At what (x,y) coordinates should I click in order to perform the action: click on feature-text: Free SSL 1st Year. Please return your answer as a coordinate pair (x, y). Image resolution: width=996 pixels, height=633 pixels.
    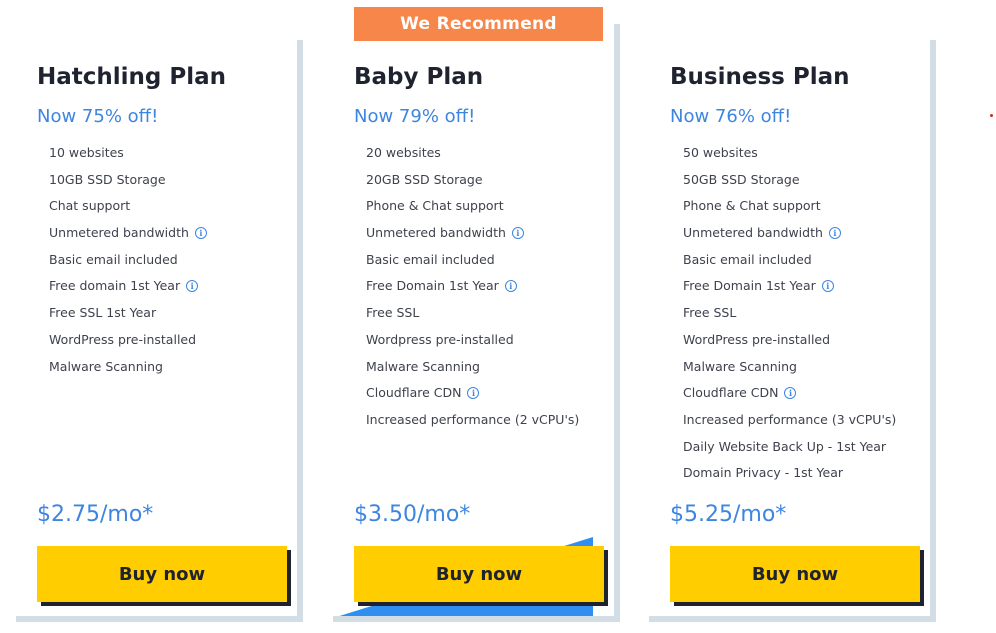
    Looking at the image, I should click on (103, 313).